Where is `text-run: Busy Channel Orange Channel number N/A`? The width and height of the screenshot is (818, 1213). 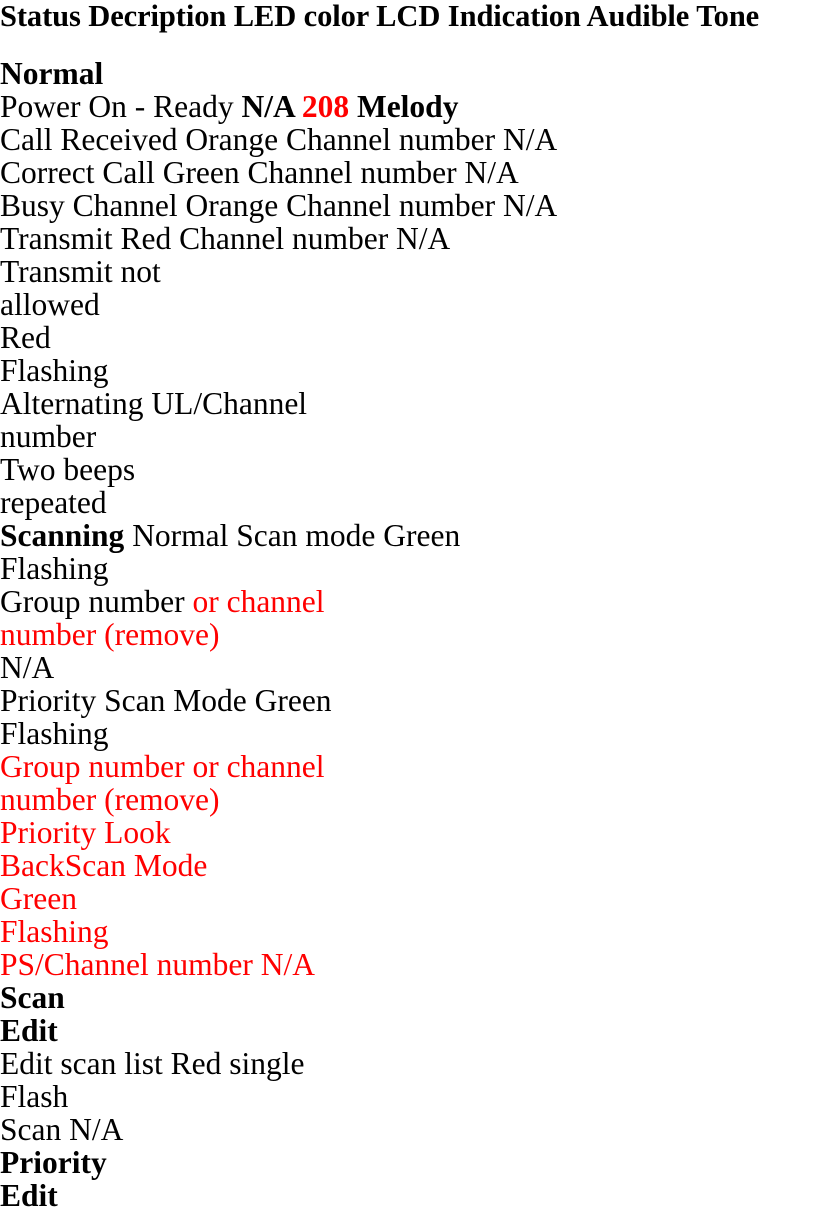 text-run: Busy Channel Orange Channel number N/A is located at coordinates (279, 205).